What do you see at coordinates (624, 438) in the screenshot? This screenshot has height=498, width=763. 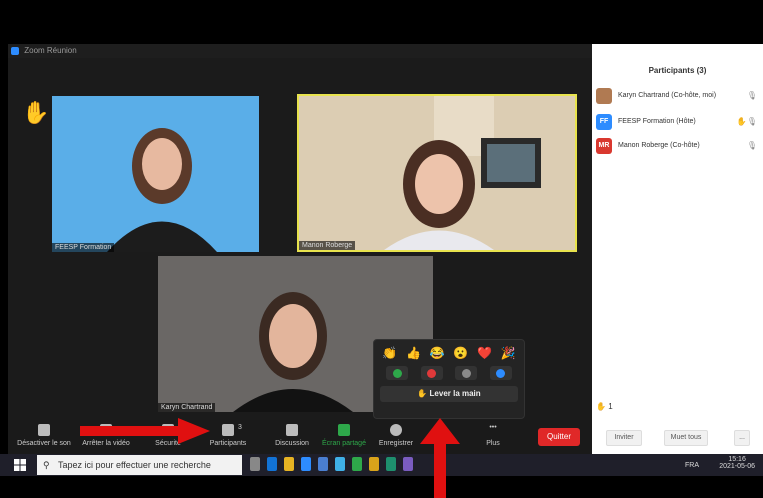 I see `invite-button: Inviter` at bounding box center [624, 438].